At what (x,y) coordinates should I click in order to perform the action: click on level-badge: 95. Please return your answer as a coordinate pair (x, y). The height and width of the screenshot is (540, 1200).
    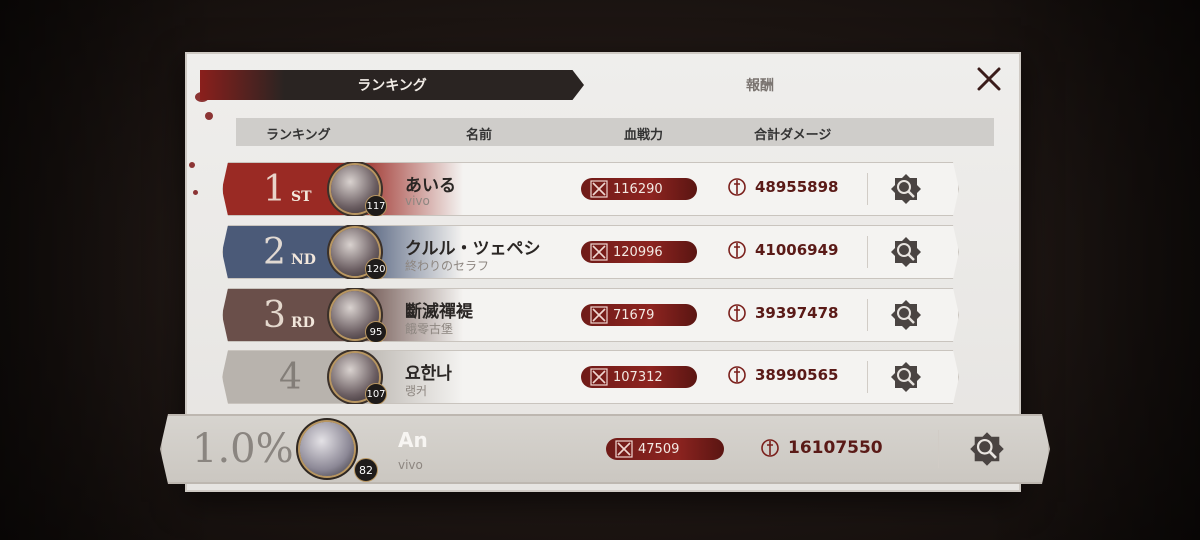
    Looking at the image, I should click on (376, 332).